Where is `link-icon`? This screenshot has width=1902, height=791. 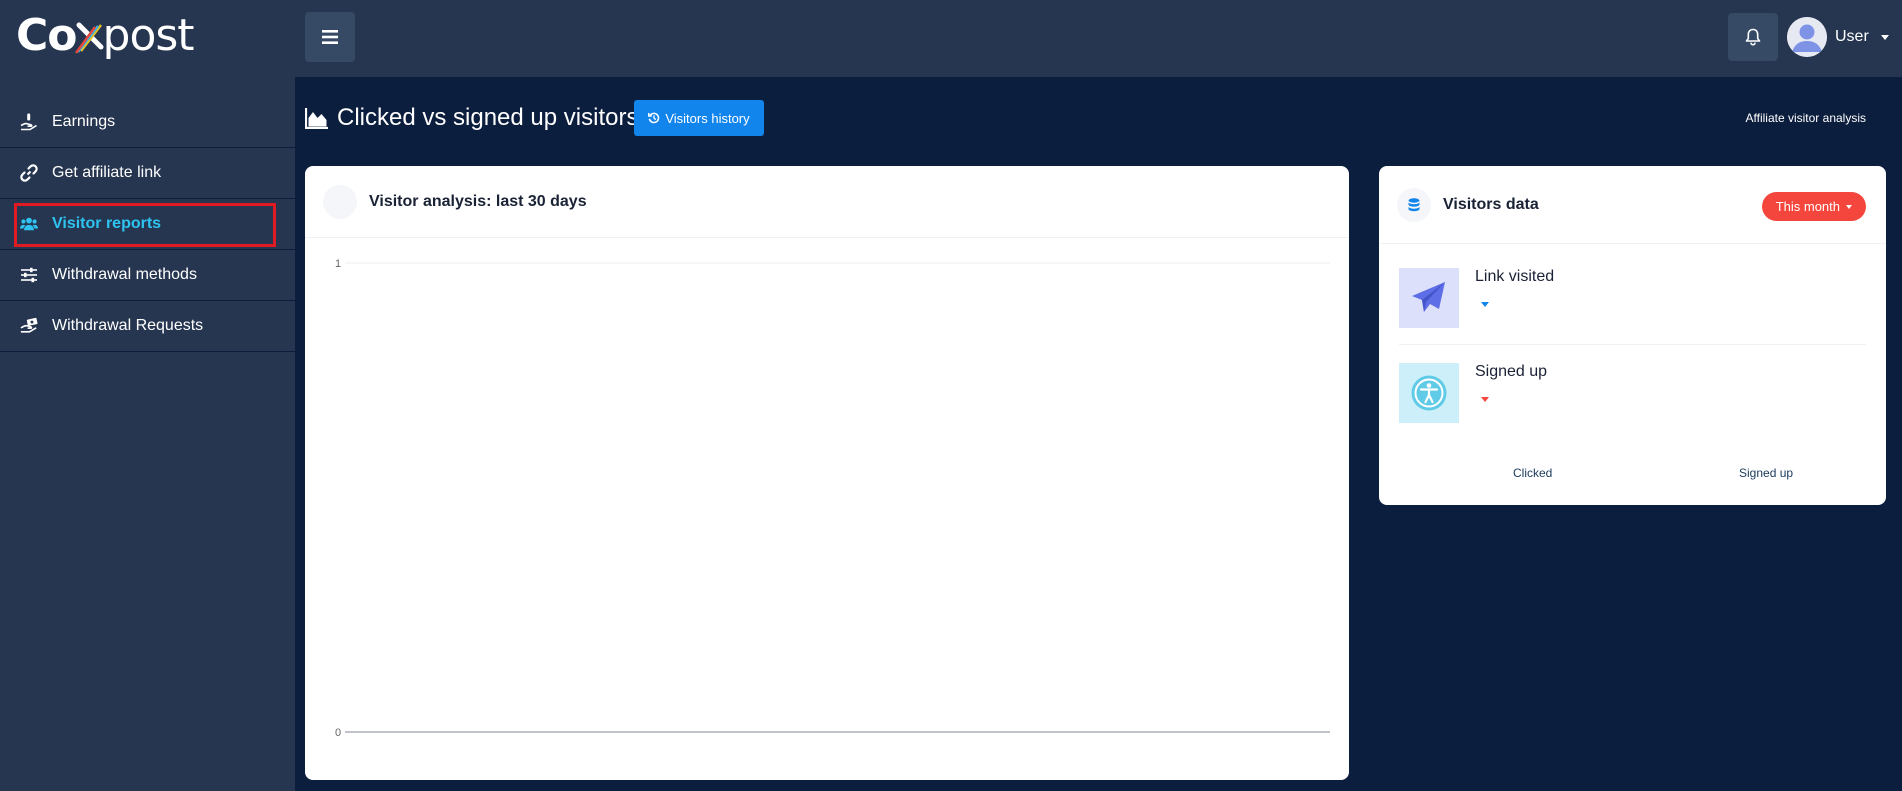
link-icon is located at coordinates (29, 173).